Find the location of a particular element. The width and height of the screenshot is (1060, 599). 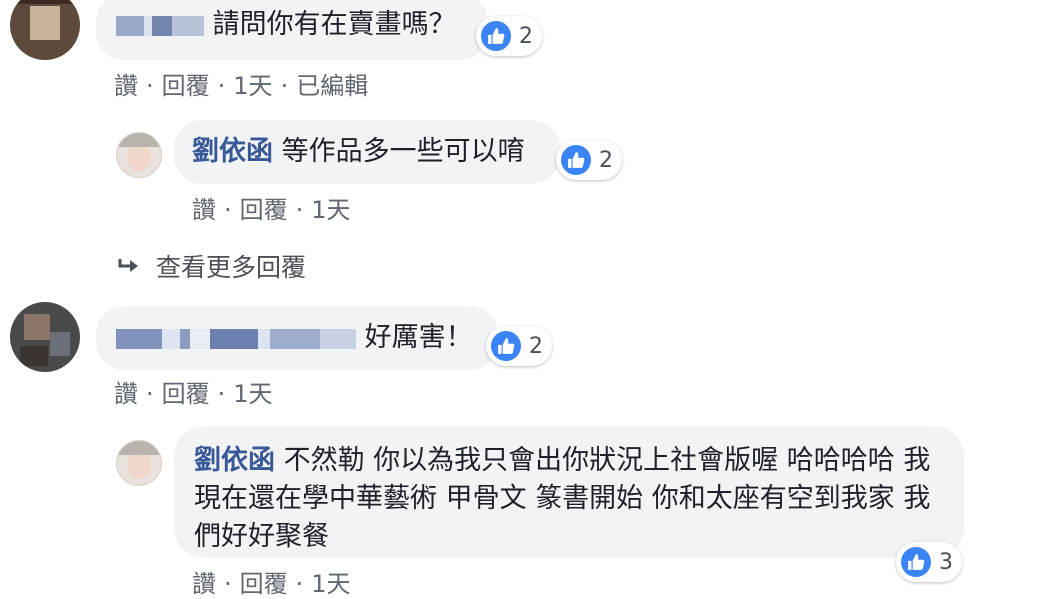

view-more-replies: 查看更多回覆 is located at coordinates (212, 266).